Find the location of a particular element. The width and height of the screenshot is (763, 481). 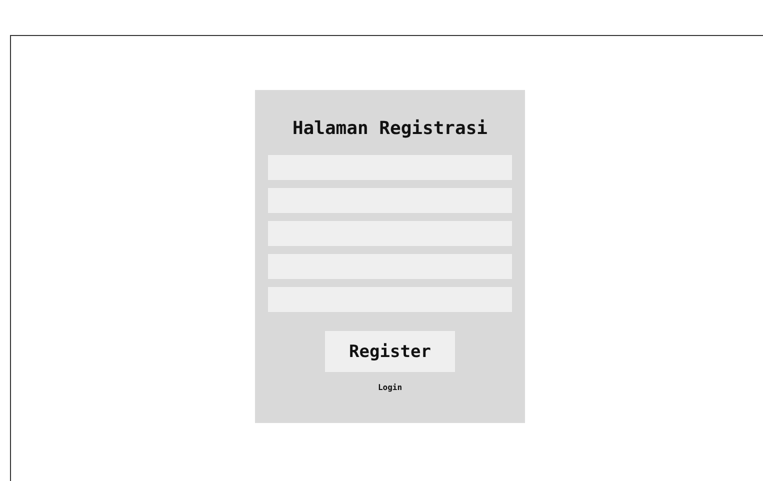

login-link: Login is located at coordinates (390, 387).